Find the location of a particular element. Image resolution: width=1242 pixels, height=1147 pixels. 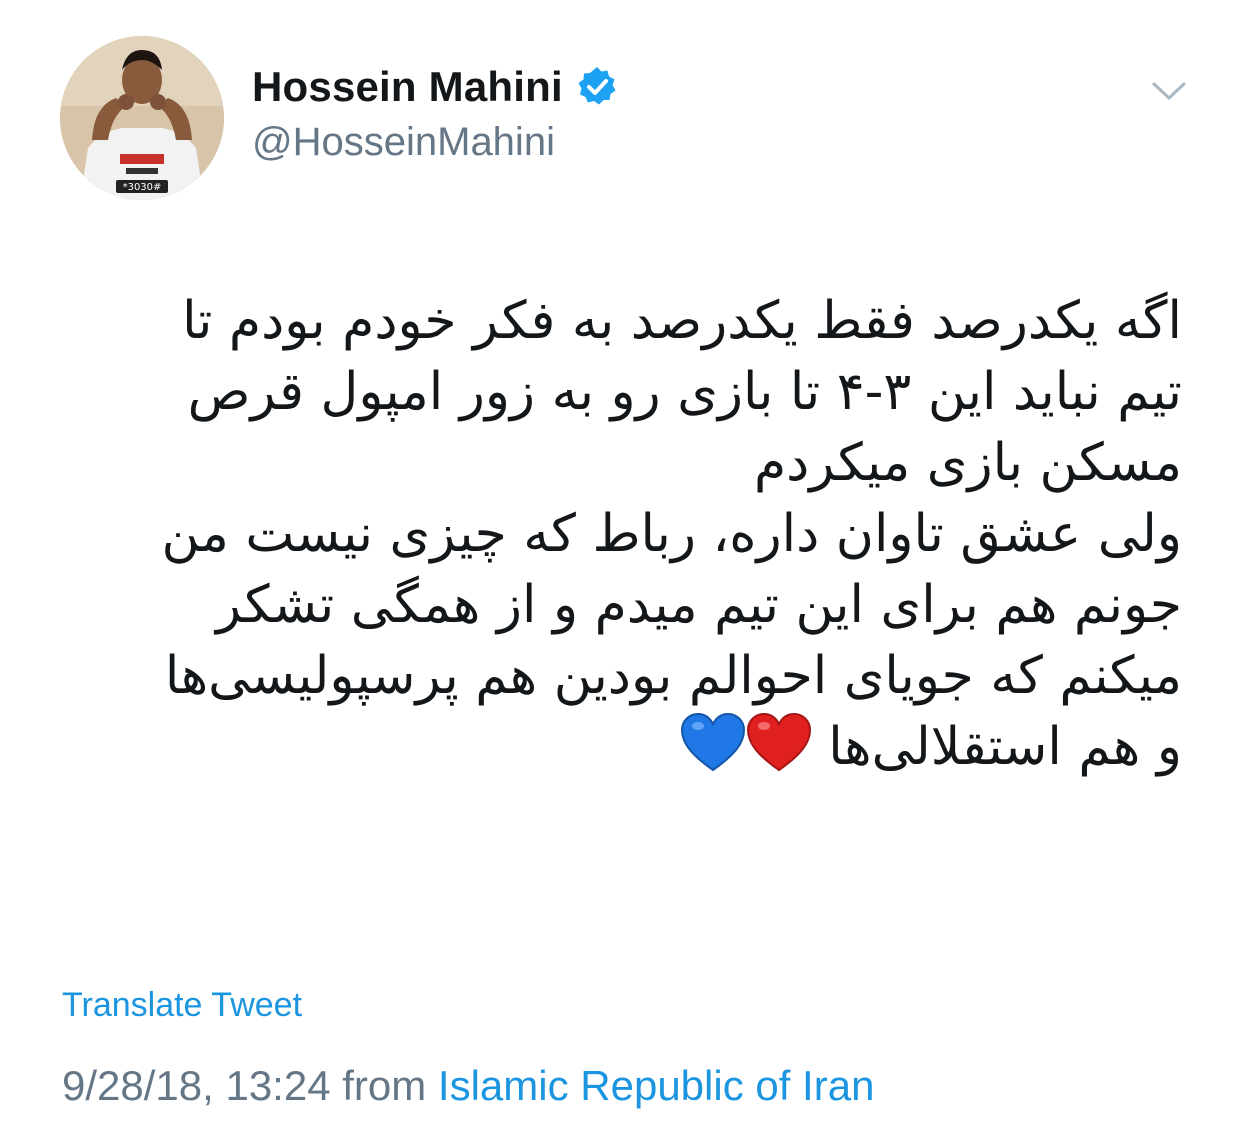

username-handle: @HosseinMahini is located at coordinates (403, 142).